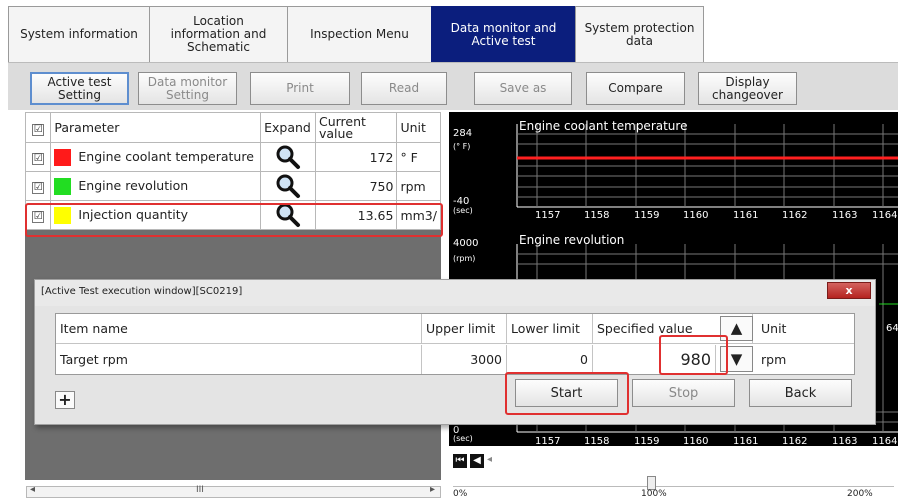 The height and width of the screenshot is (504, 898). What do you see at coordinates (462, 146) in the screenshot?
I see `graph1-yunit: (° F)` at bounding box center [462, 146].